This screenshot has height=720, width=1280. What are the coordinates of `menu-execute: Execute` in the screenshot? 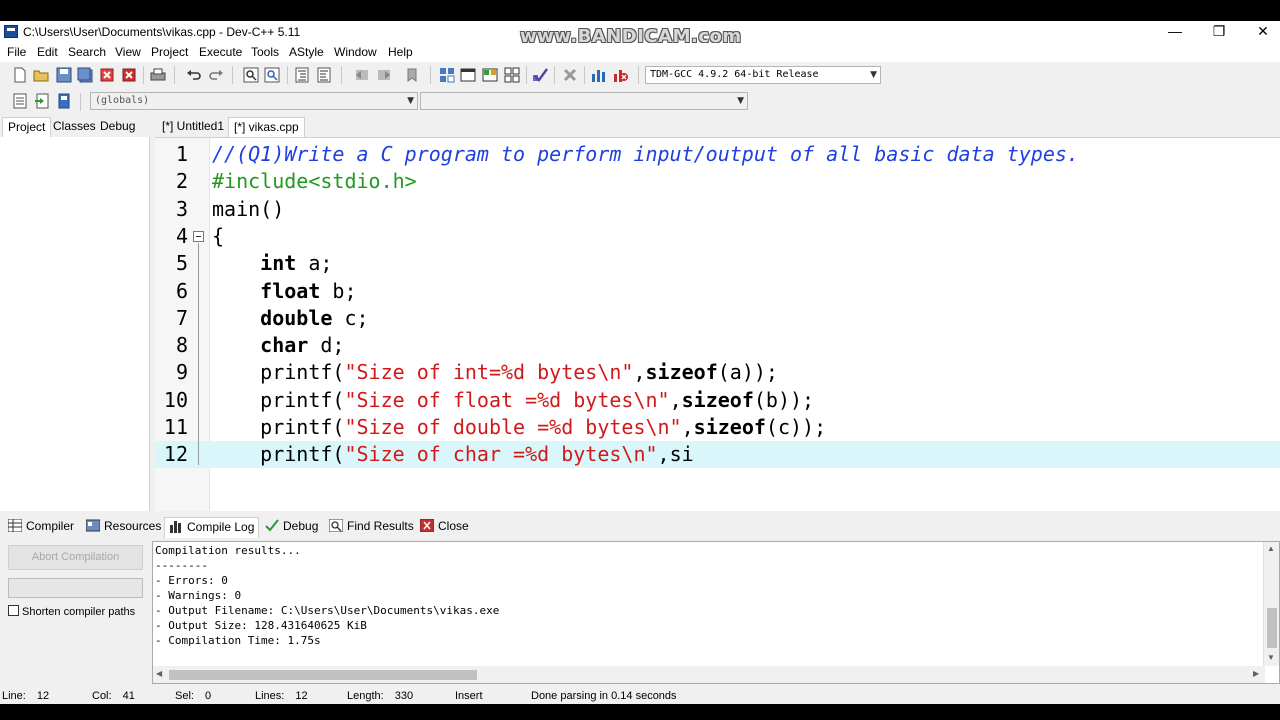 It's located at (220, 52).